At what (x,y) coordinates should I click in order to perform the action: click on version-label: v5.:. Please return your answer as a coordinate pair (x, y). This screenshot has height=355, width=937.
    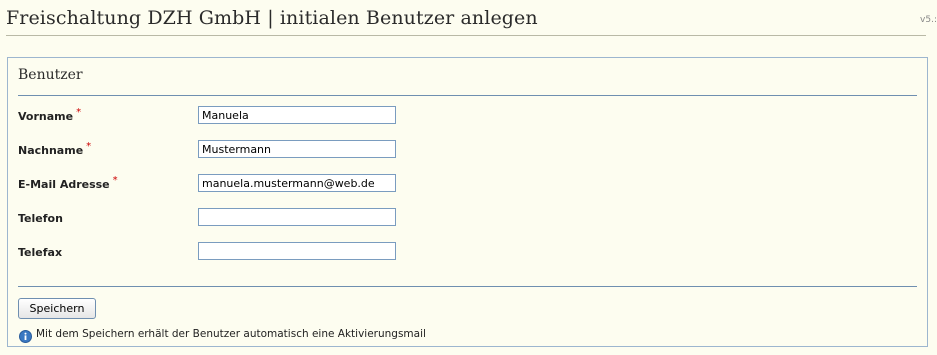
    Looking at the image, I should click on (928, 20).